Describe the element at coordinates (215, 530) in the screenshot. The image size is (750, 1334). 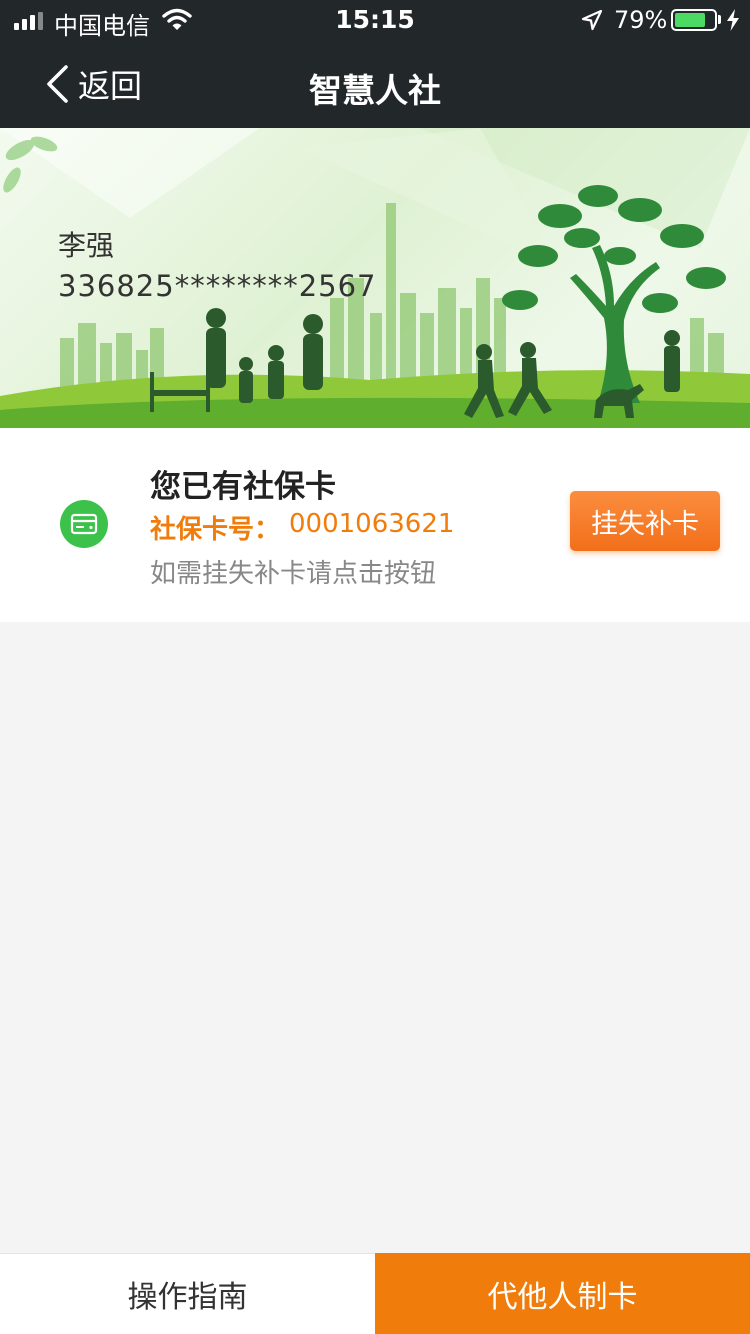
I see `card-number-label: 社保卡号：` at that location.